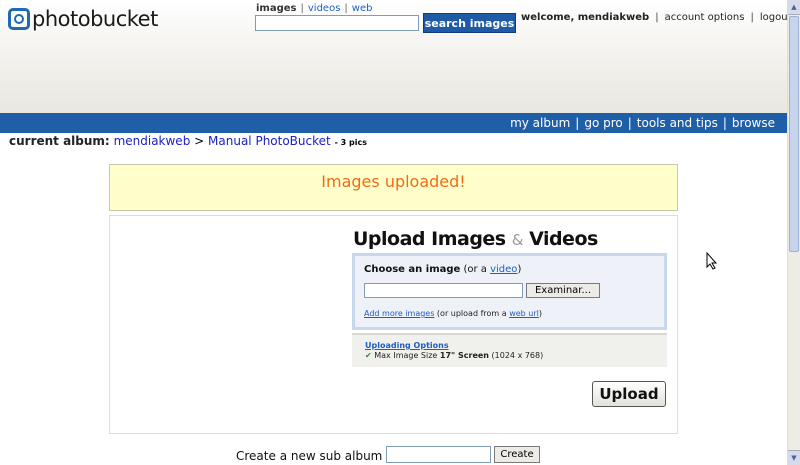 The width and height of the screenshot is (800, 465). I want to click on choose-image-label: Choose an image (or a video), so click(443, 269).